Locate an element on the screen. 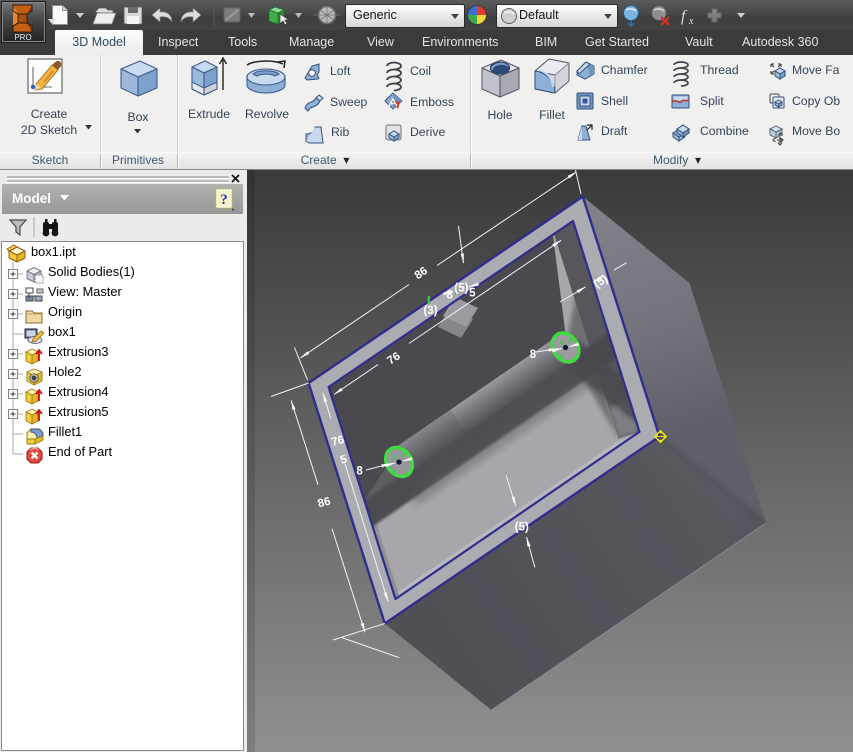 This screenshot has height=752, width=853. svg-text: PRO is located at coordinates (22, 37).